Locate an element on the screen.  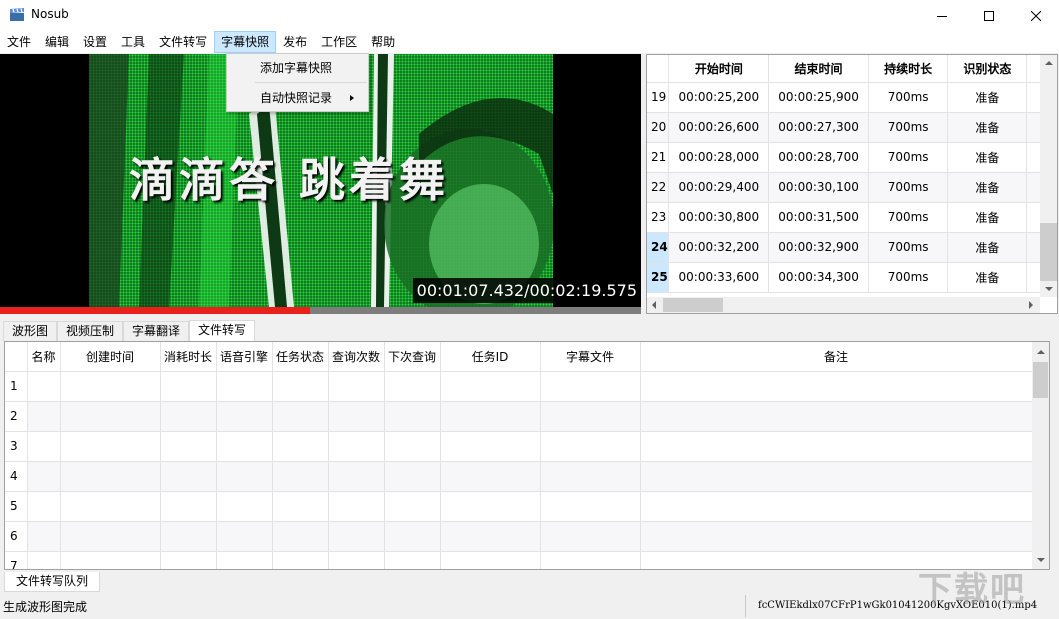
table-row: 2300:00:30,80000:00:31,500700ms准备 is located at coordinates (852, 217).